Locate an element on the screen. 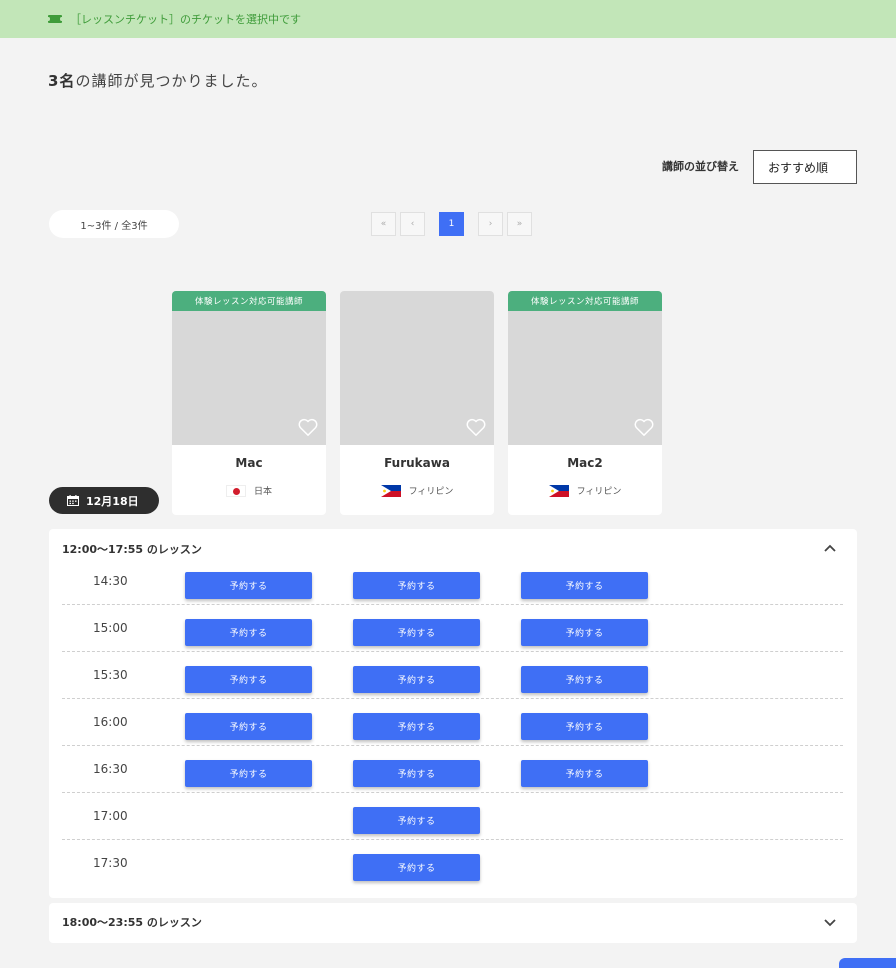 This screenshot has height=968, width=896. result-summary: 1~3件 / 全3件 is located at coordinates (114, 224).